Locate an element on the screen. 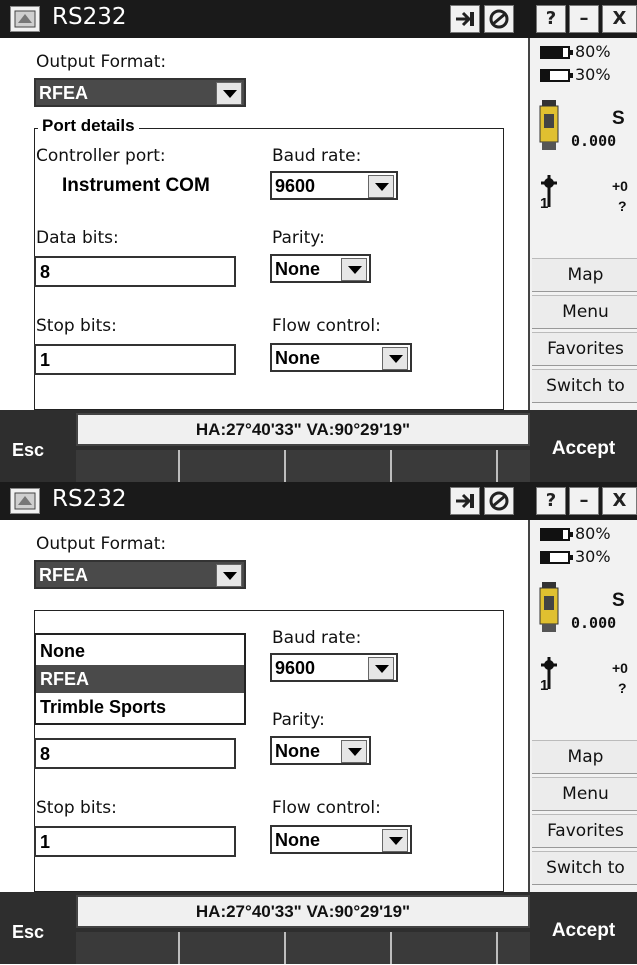 The height and width of the screenshot is (965, 637). battery-2-icon is located at coordinates (556, 557).